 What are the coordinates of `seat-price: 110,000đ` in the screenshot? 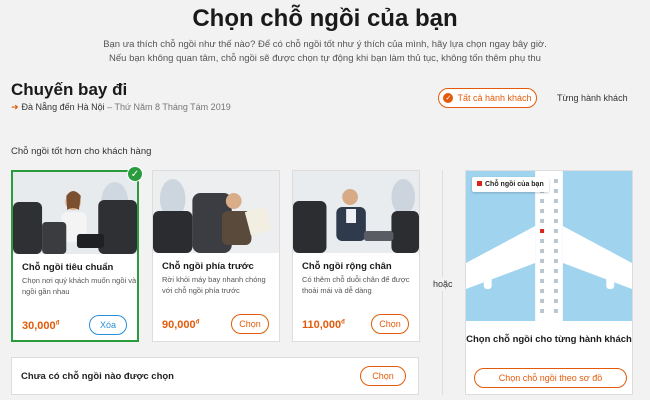 It's located at (323, 325).